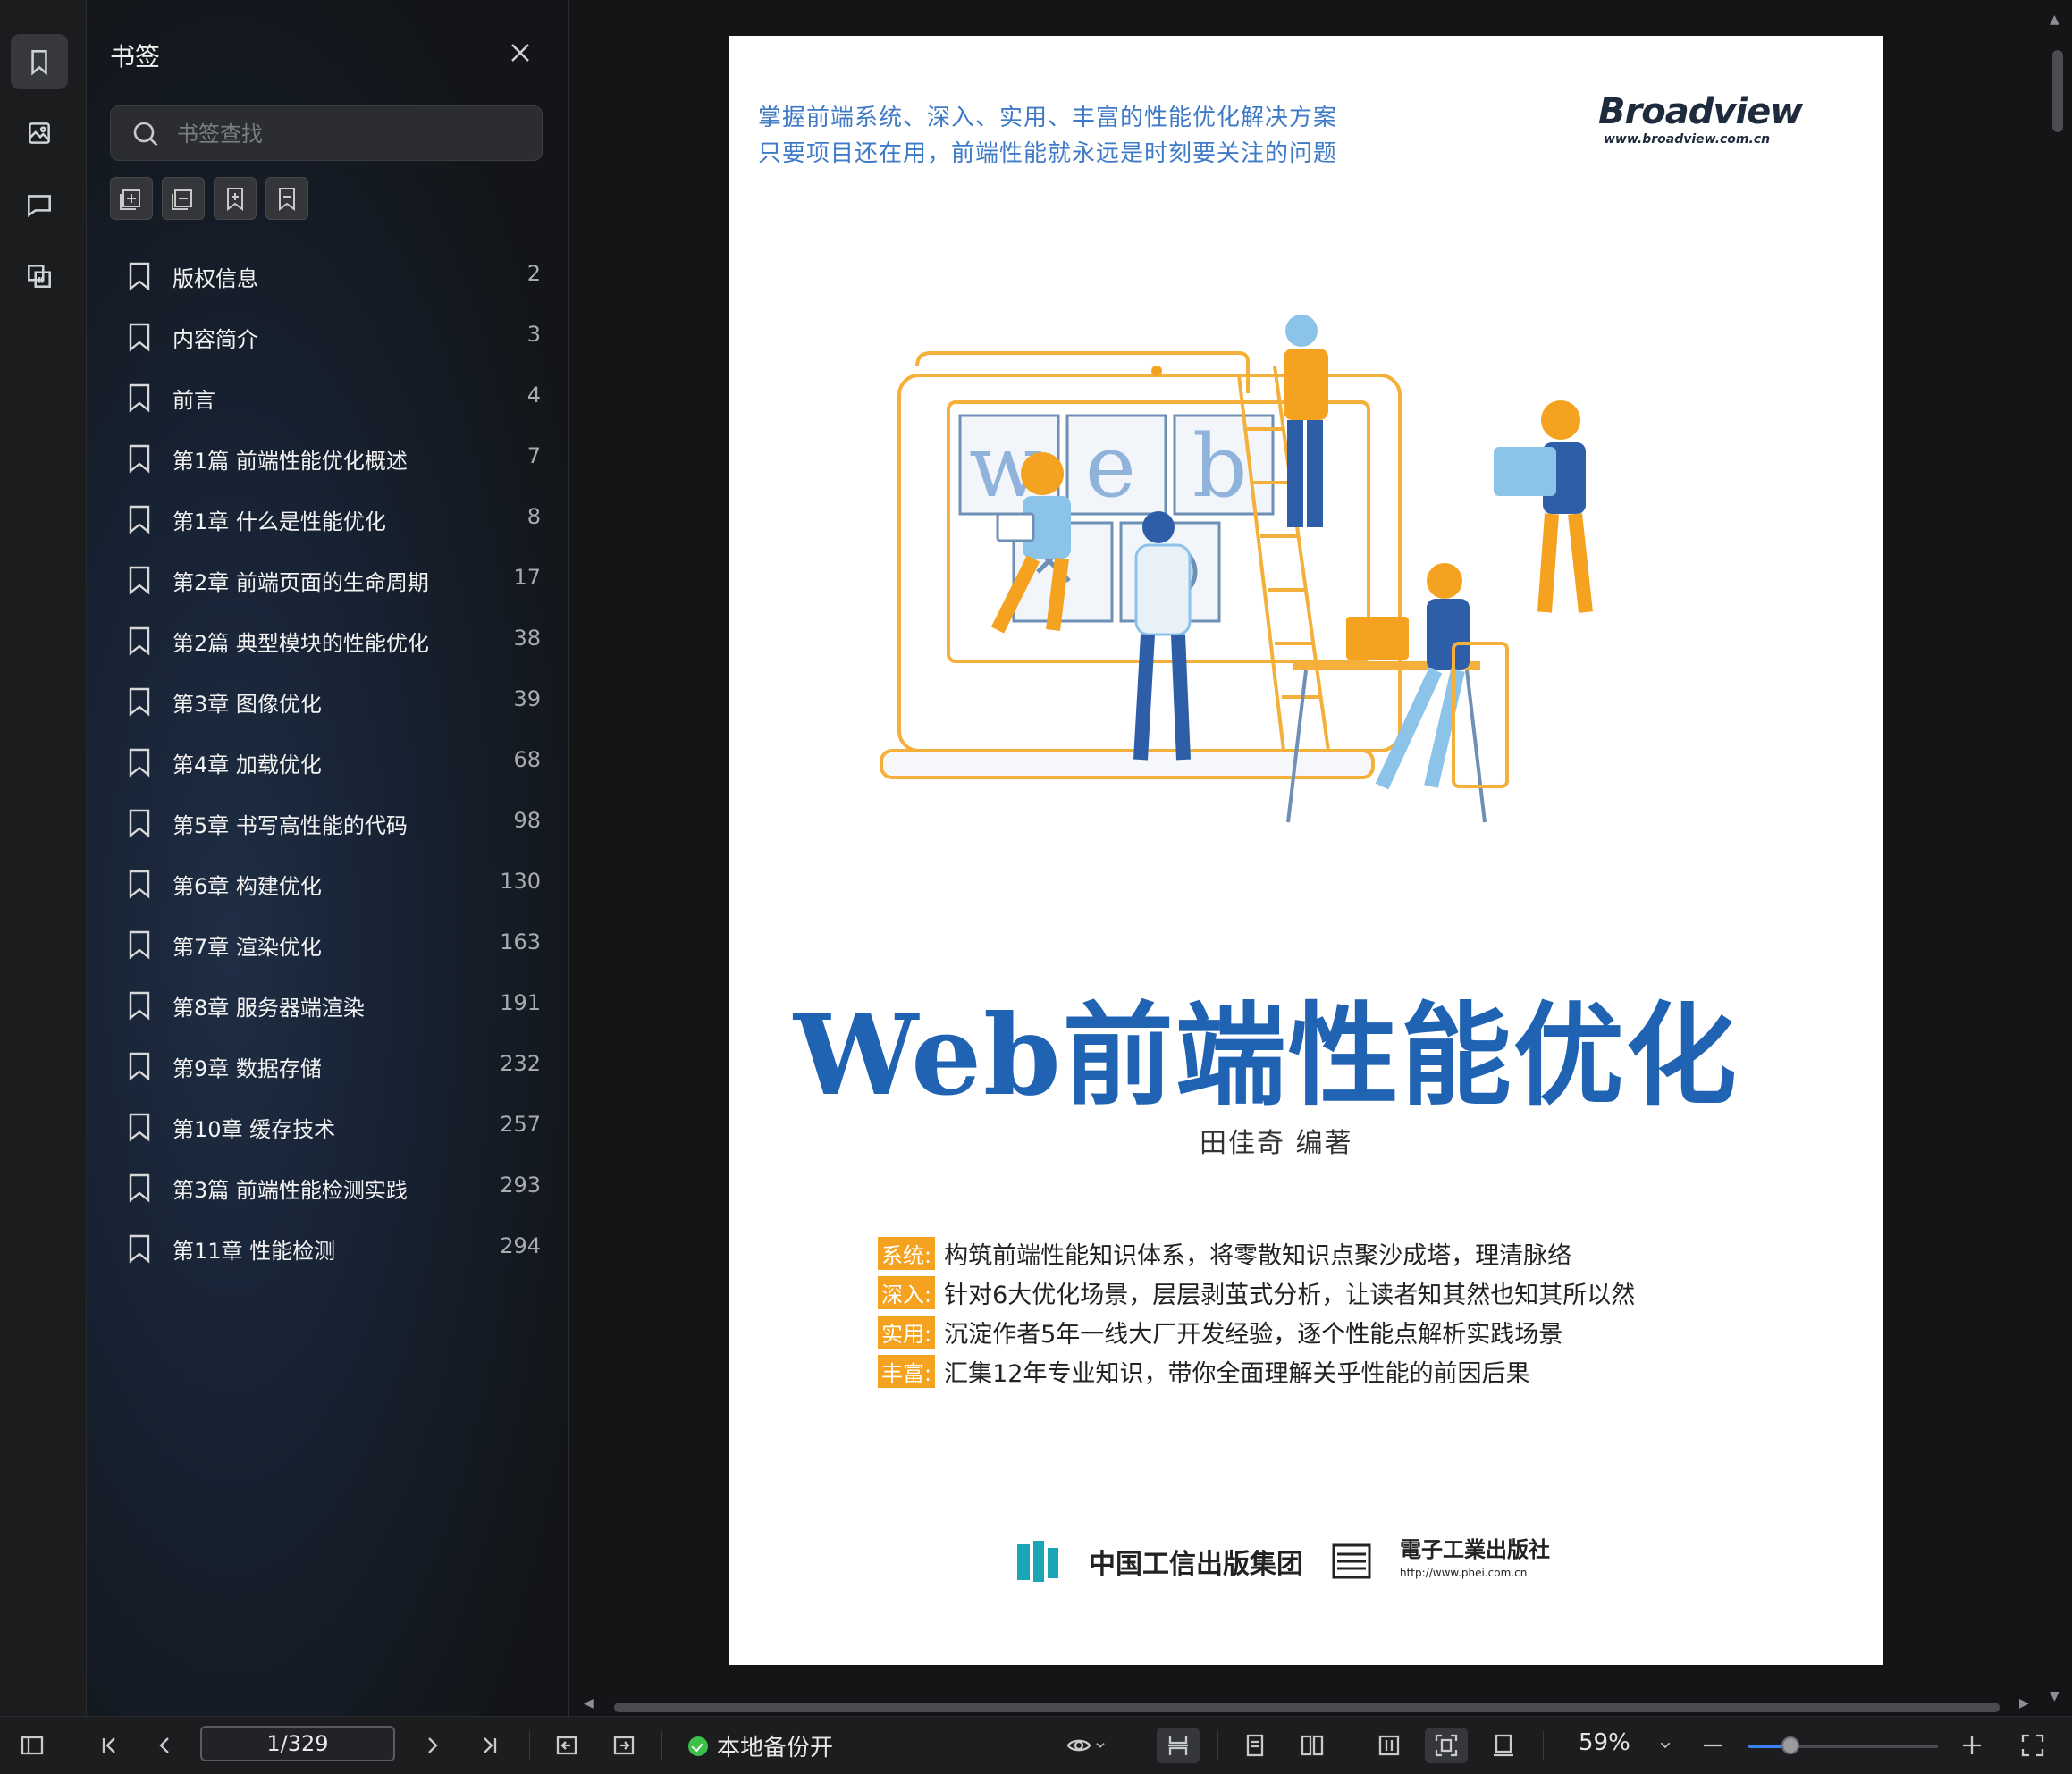 The height and width of the screenshot is (1774, 2072). What do you see at coordinates (40, 133) in the screenshot?
I see `rail-thumbnails-button` at bounding box center [40, 133].